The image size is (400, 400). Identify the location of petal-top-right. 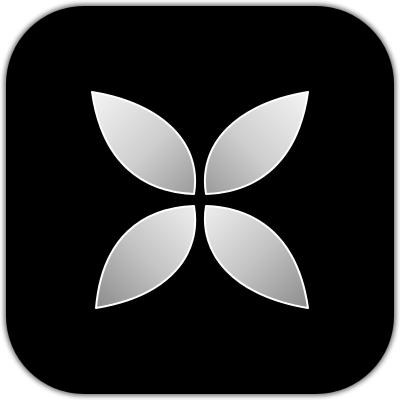
(256, 143).